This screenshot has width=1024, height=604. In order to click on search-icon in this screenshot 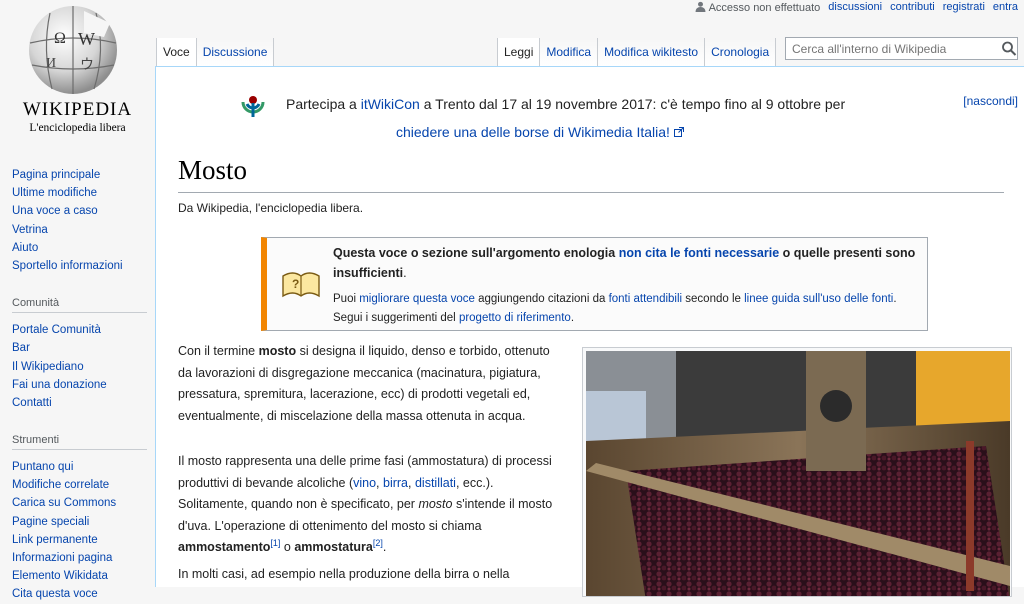, I will do `click(1009, 48)`.